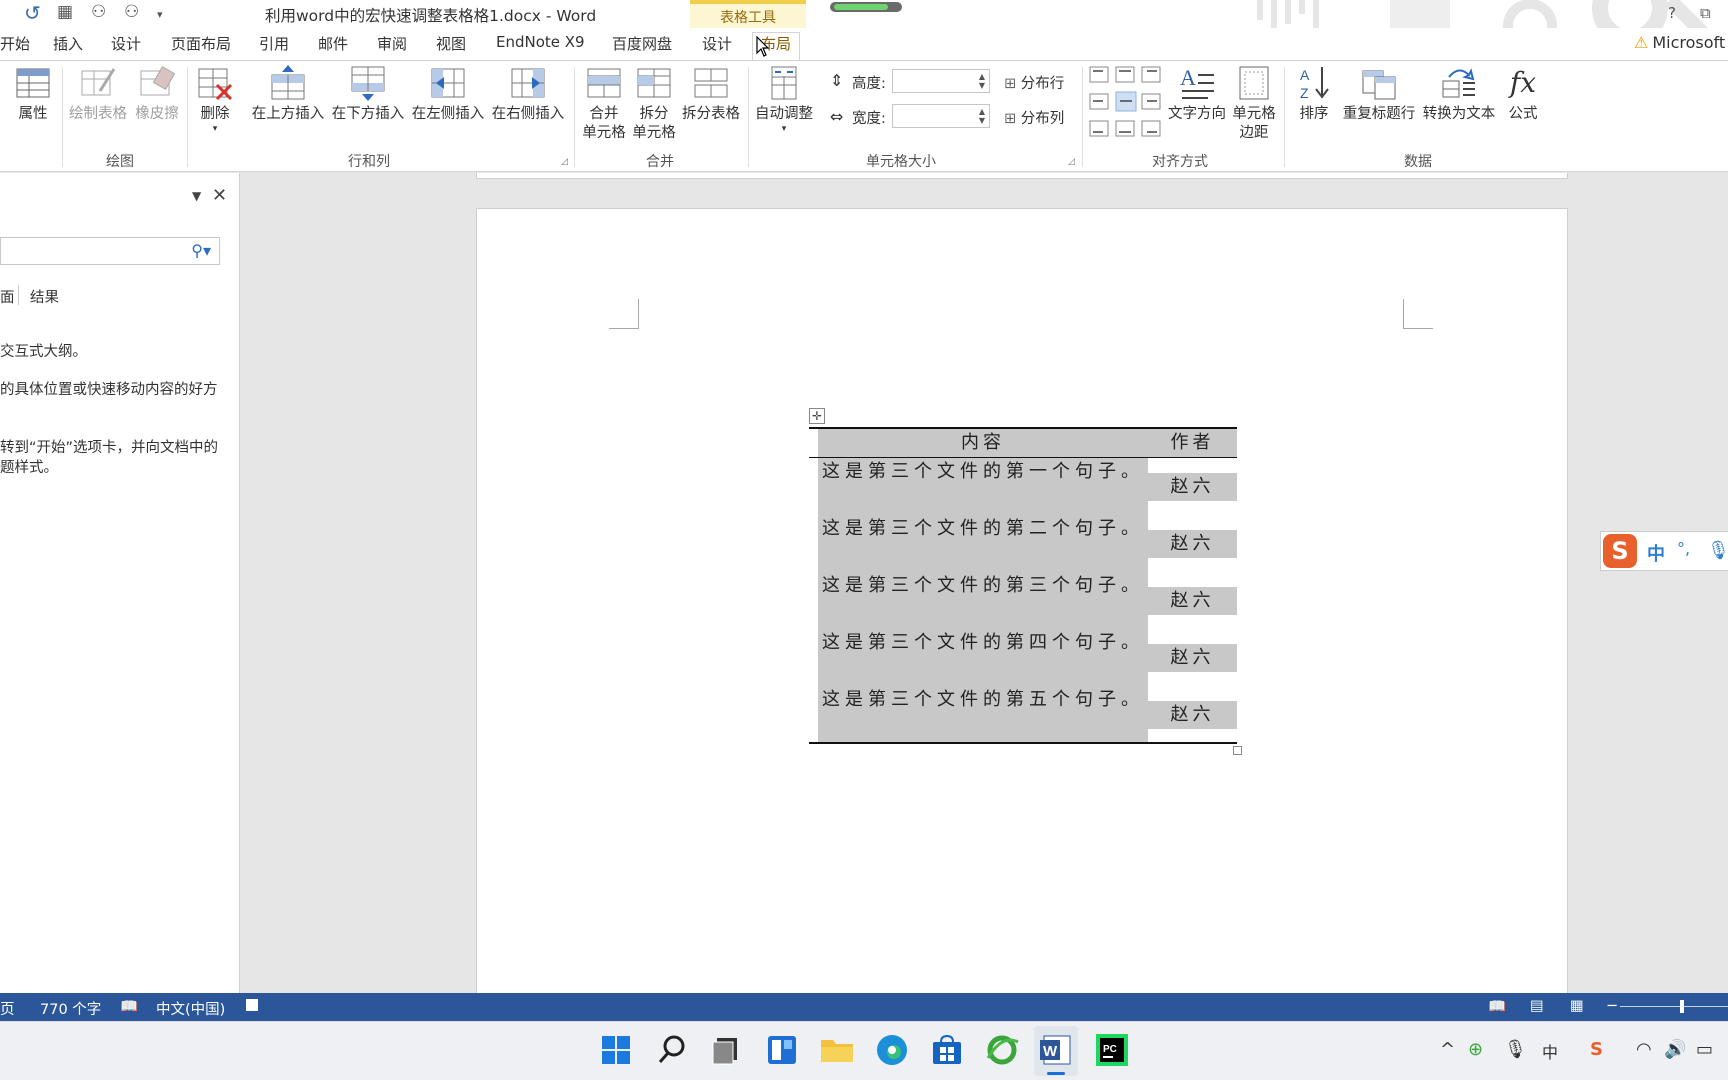  I want to click on table-cell-content: 这是第三个文件的第四个句子。, so click(983, 657).